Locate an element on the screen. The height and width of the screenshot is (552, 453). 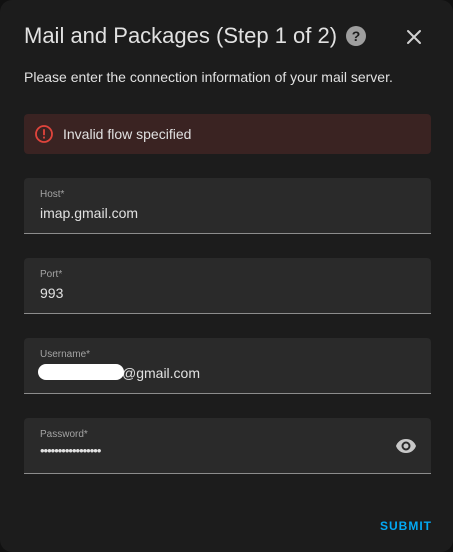
error-message: Invalid flow specified is located at coordinates (127, 134).